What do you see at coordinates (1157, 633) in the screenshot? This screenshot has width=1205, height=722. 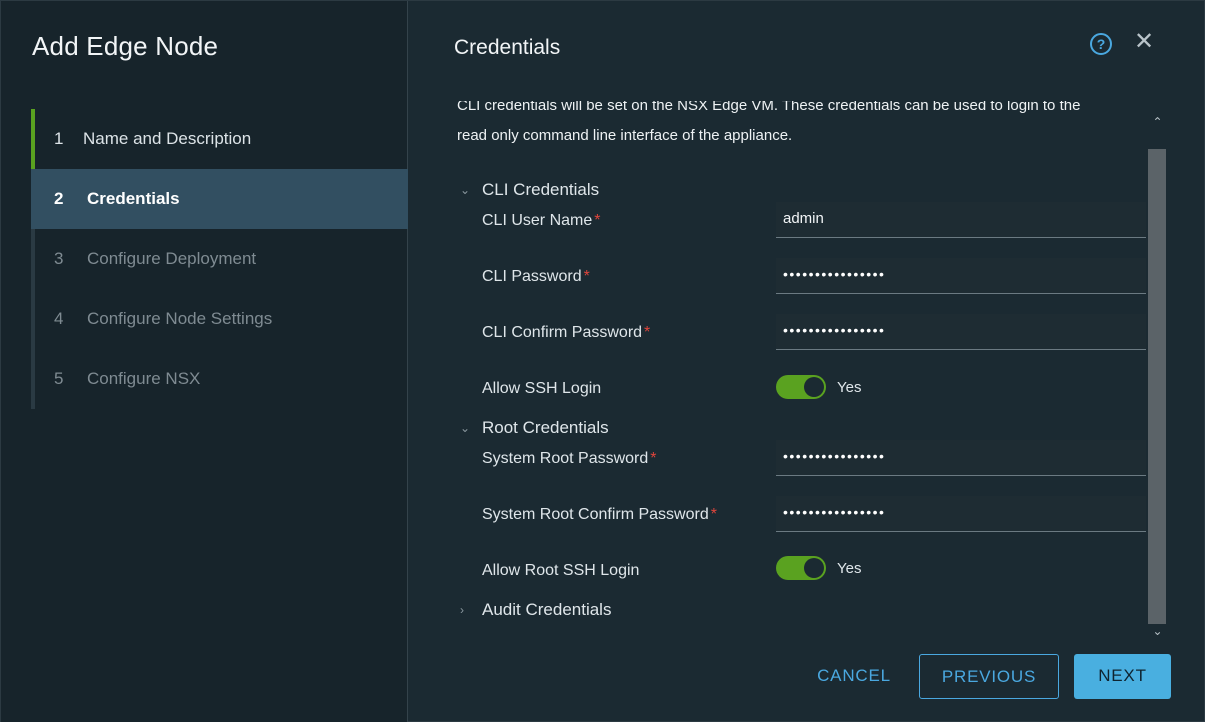 I see `scroll-down-arrow-icon: ⌄` at bounding box center [1157, 633].